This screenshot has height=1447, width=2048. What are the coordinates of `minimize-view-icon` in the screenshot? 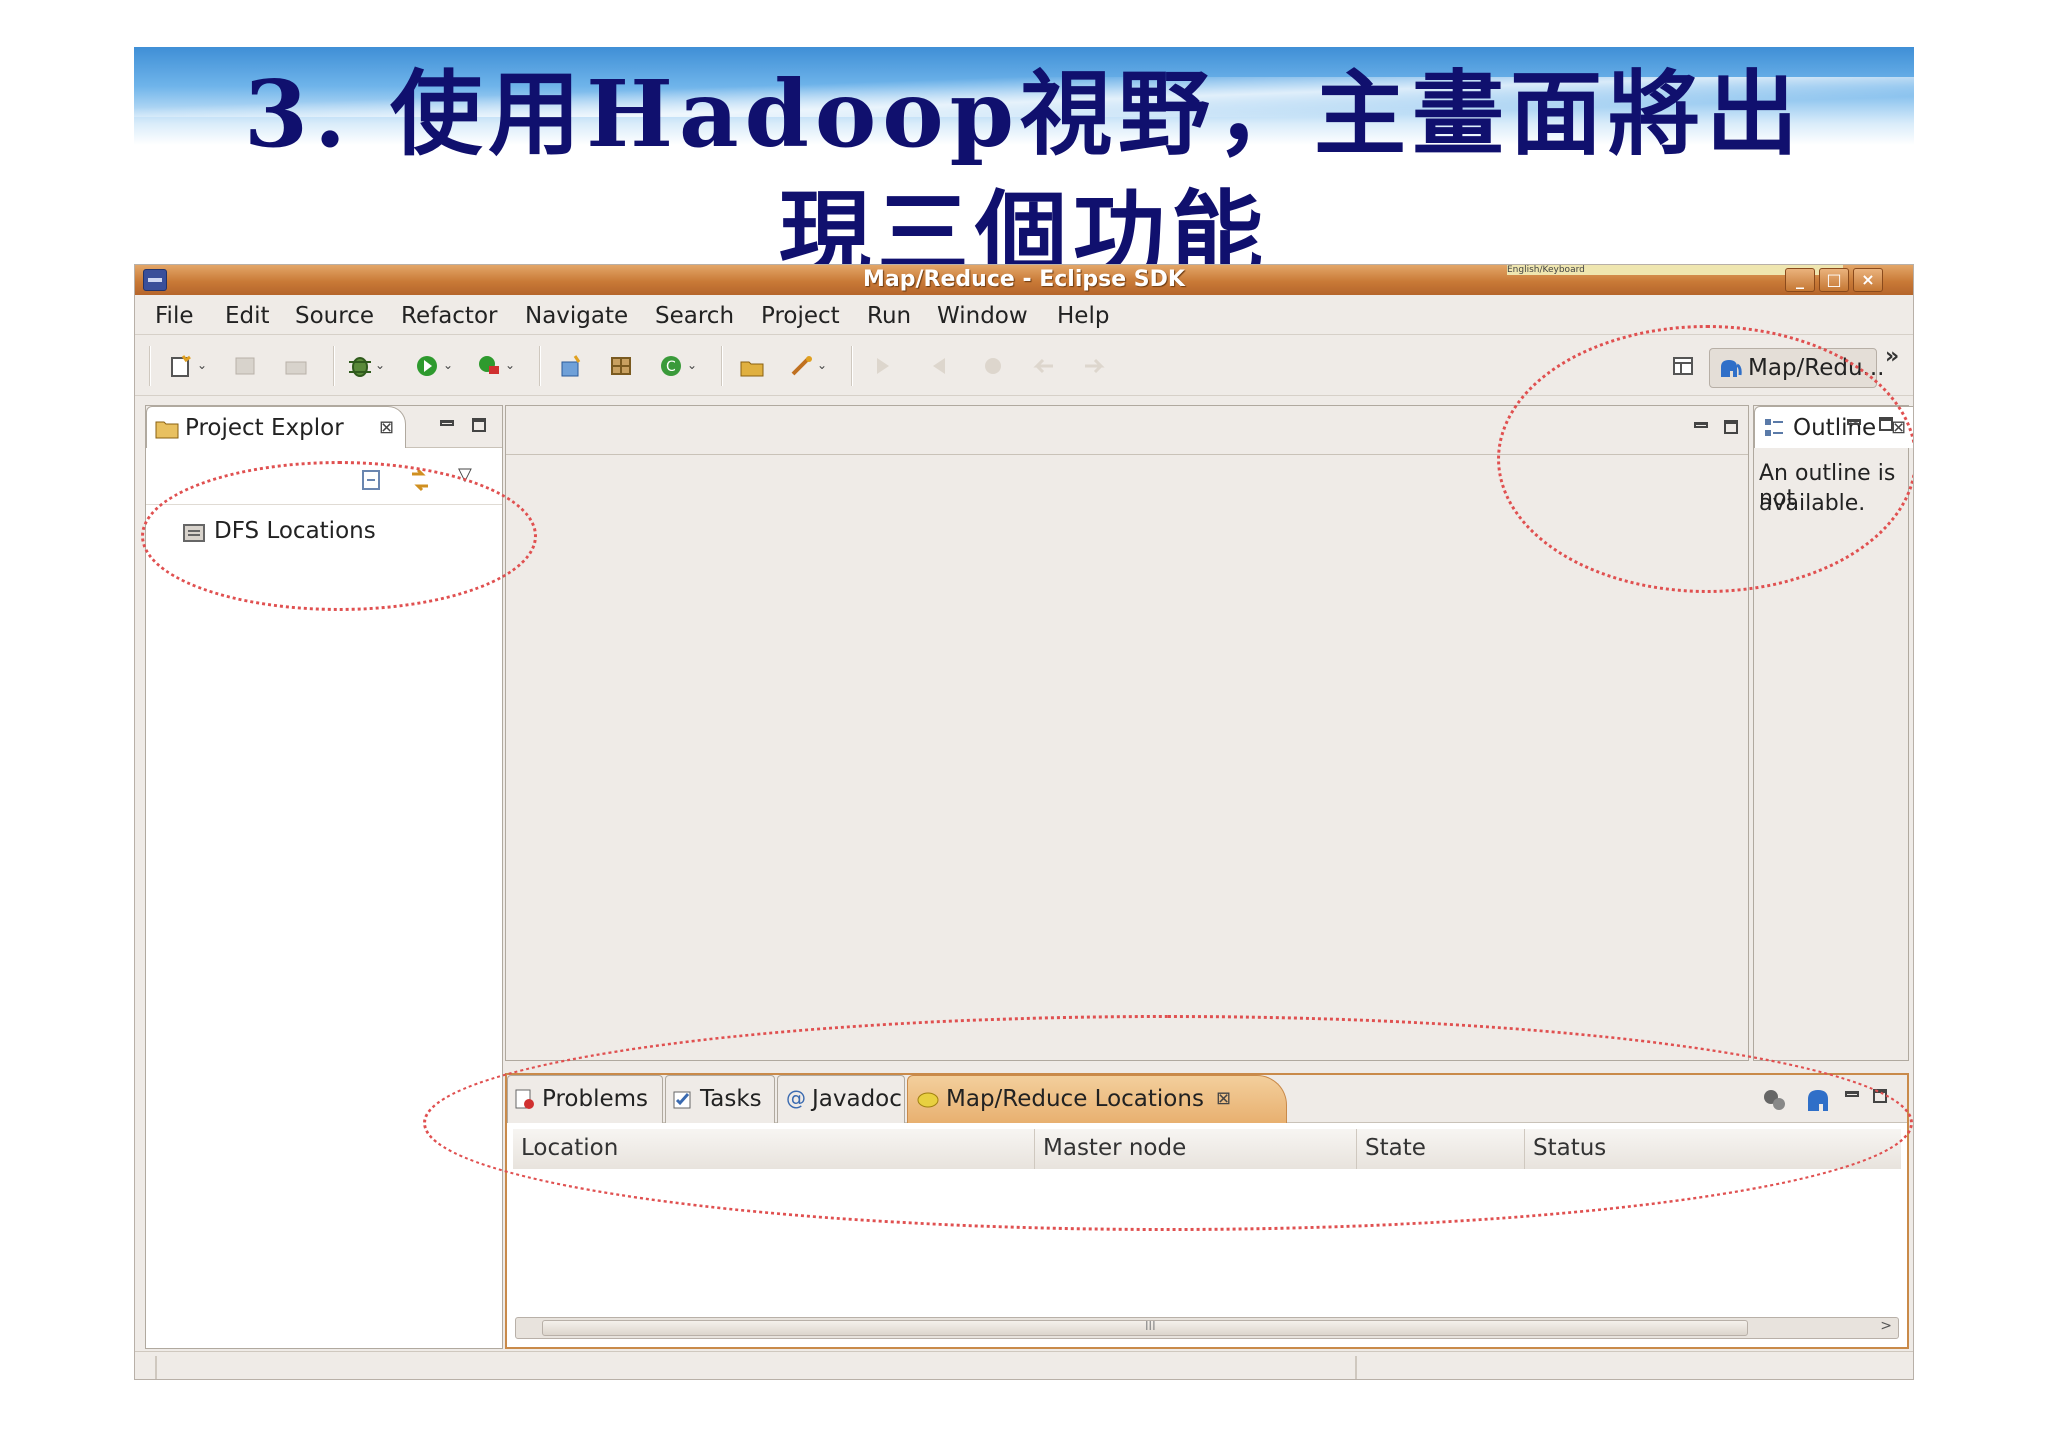 It's located at (447, 423).